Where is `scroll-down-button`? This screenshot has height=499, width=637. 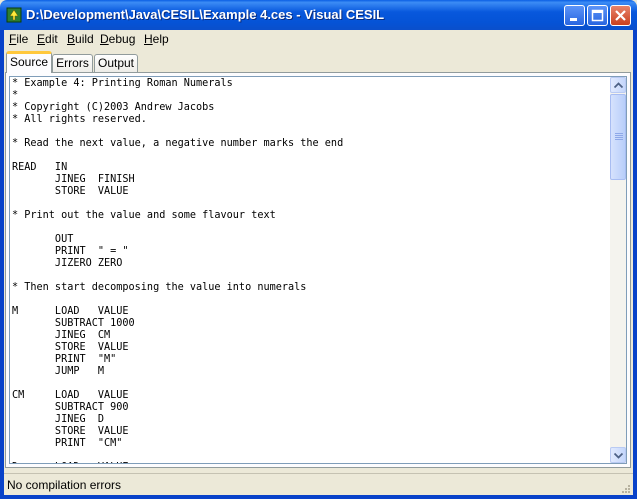
scroll-down-button is located at coordinates (618, 455).